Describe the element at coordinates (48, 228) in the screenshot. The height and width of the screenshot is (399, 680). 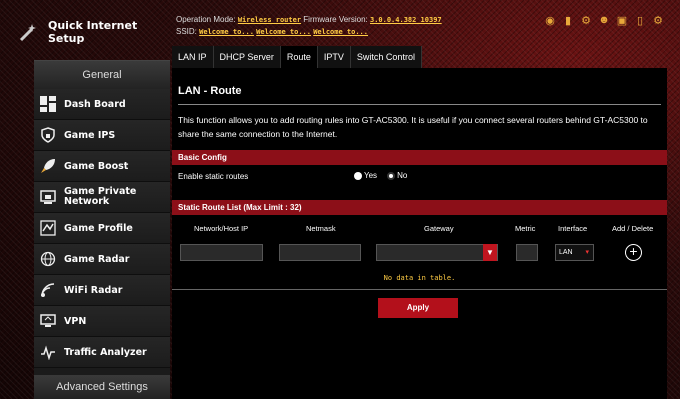
I see `game-profile-icon` at that location.